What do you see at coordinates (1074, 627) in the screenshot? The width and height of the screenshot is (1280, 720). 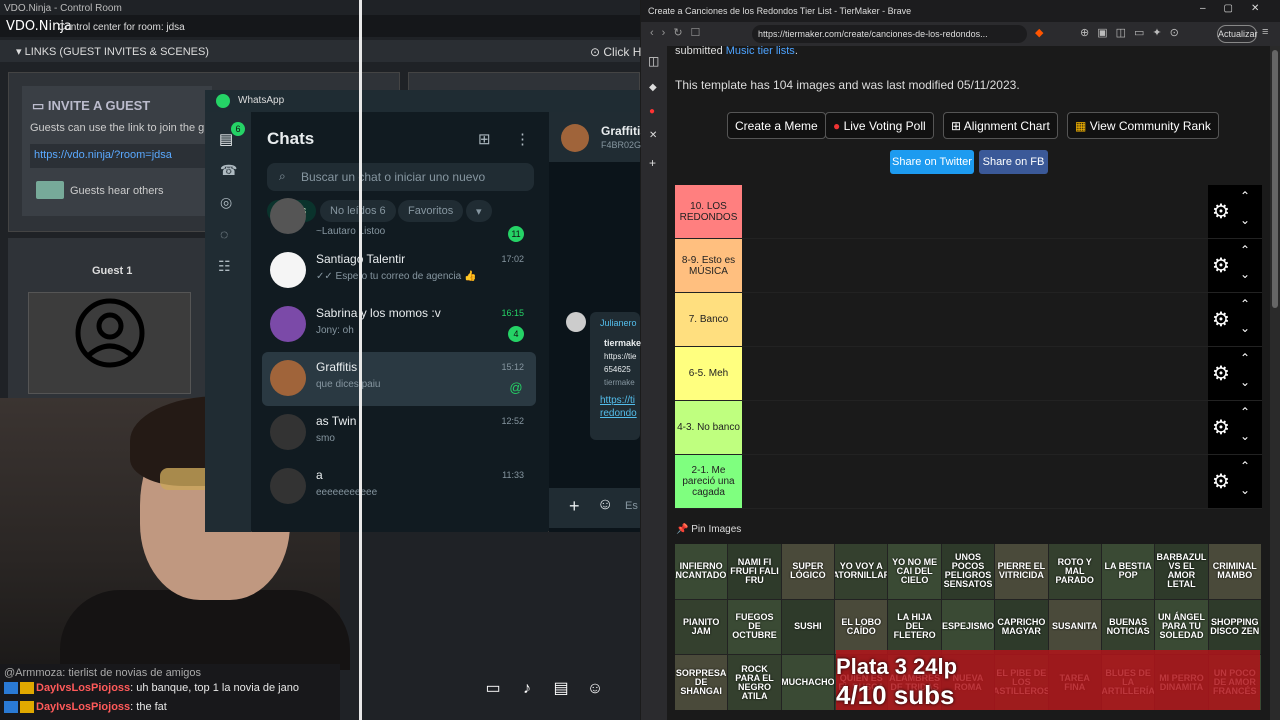 I see `song-image: SUSANITA` at bounding box center [1074, 627].